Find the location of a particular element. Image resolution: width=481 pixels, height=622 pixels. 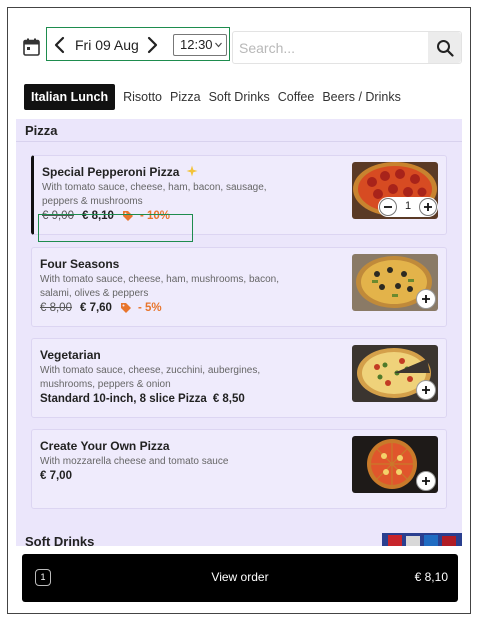

item-price-row: € 8,00 € 7,60 - 5% is located at coordinates (101, 308).